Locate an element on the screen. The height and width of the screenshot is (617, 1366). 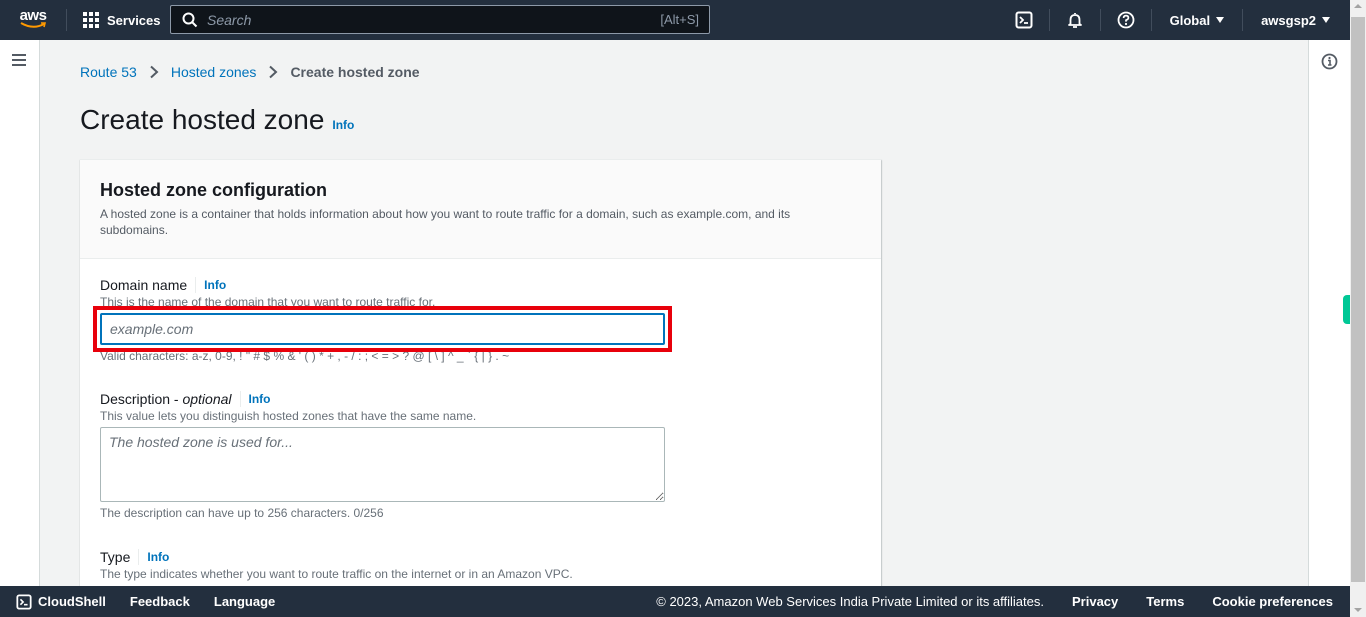
description-label-row: Description - optional Info is located at coordinates (382, 399).